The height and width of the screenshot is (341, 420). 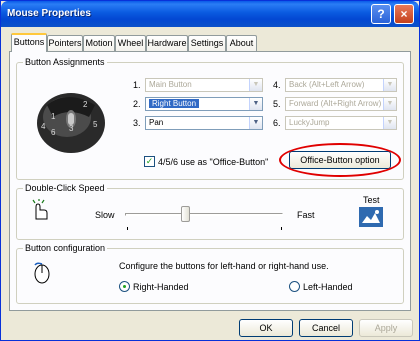 I want to click on left-handed-radio, so click(x=294, y=286).